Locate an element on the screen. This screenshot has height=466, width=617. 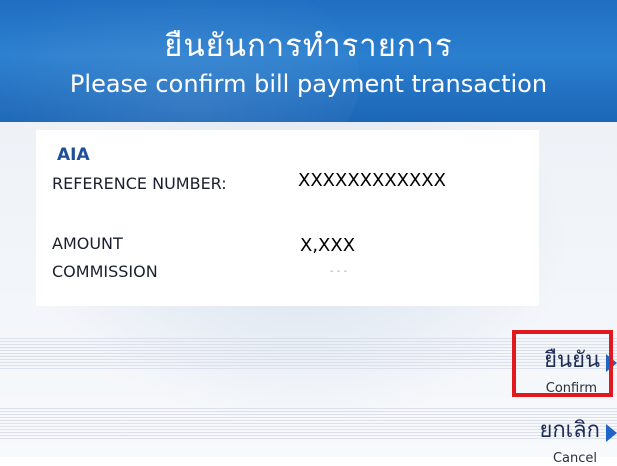
cancel-label-english: Cancel is located at coordinates (574, 458).